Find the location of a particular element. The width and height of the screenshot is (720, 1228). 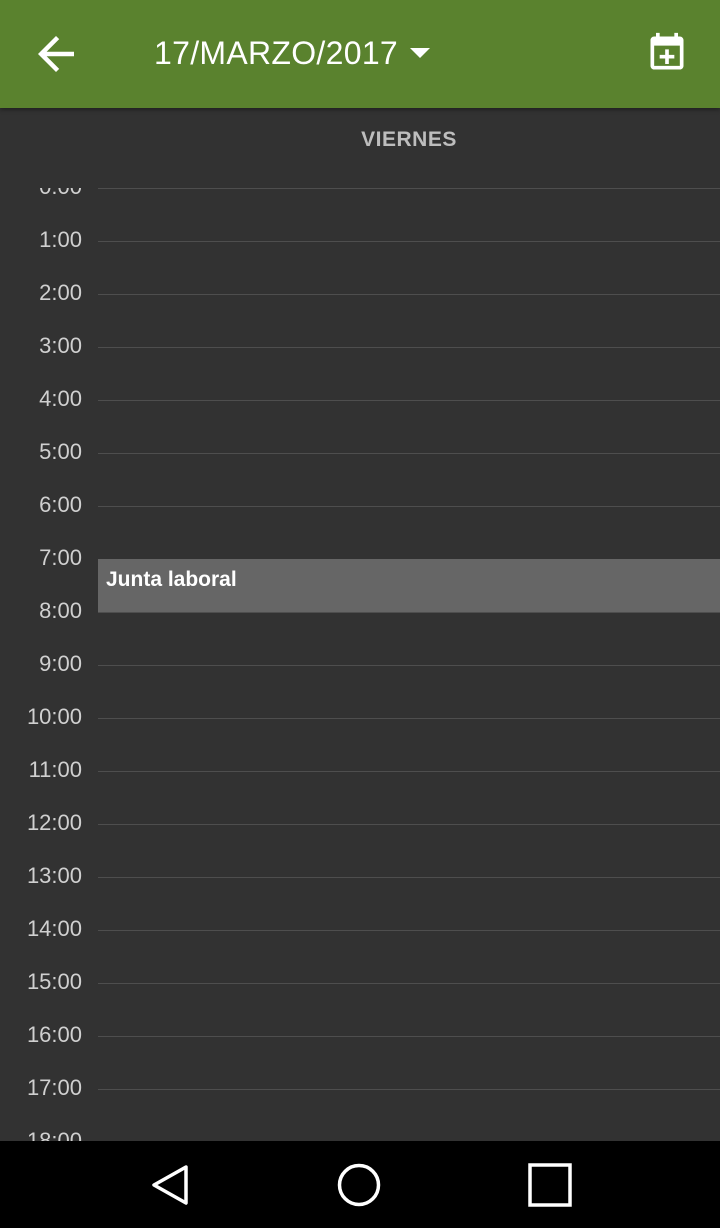

calendar-event: Junta laboral is located at coordinates (409, 585).